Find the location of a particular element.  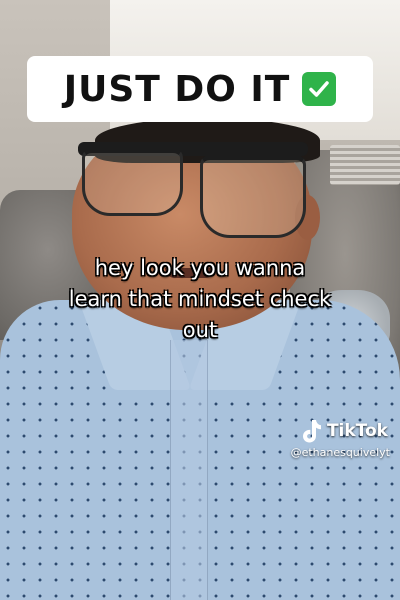

air-vent is located at coordinates (365, 165).